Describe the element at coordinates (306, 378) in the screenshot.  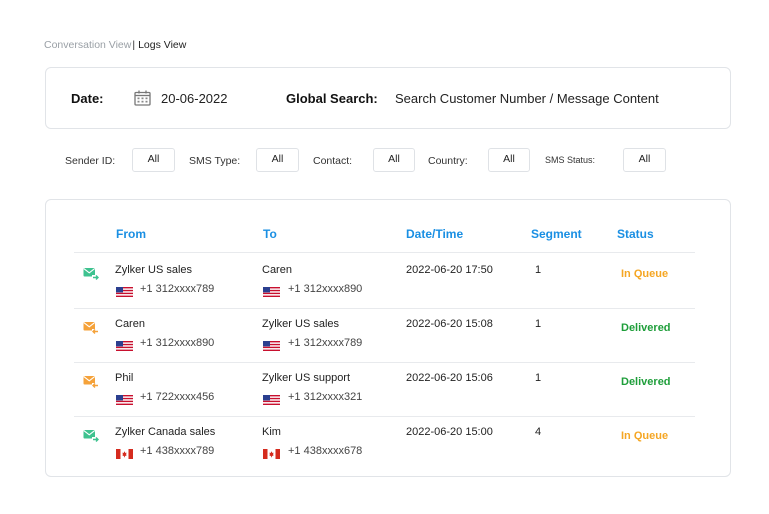
I see `to-name: Zylker US support` at that location.